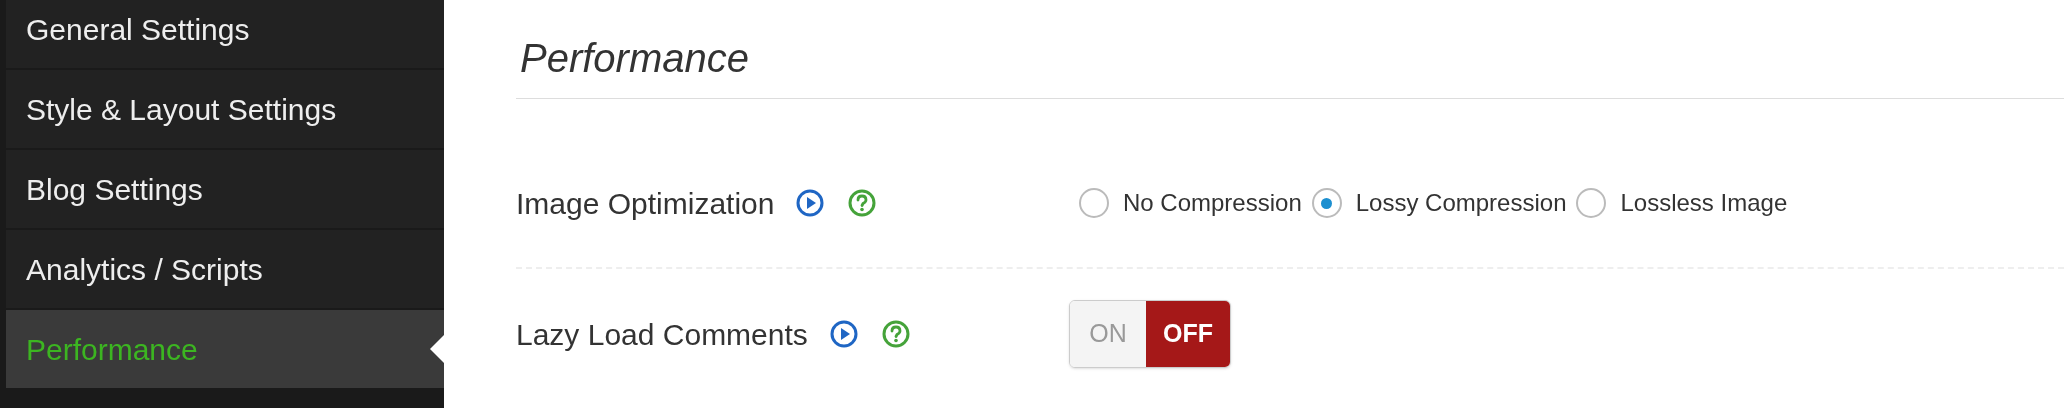 Image resolution: width=2064 pixels, height=408 pixels. Describe the element at coordinates (645, 203) in the screenshot. I see `setting-label: Image Optimization` at that location.